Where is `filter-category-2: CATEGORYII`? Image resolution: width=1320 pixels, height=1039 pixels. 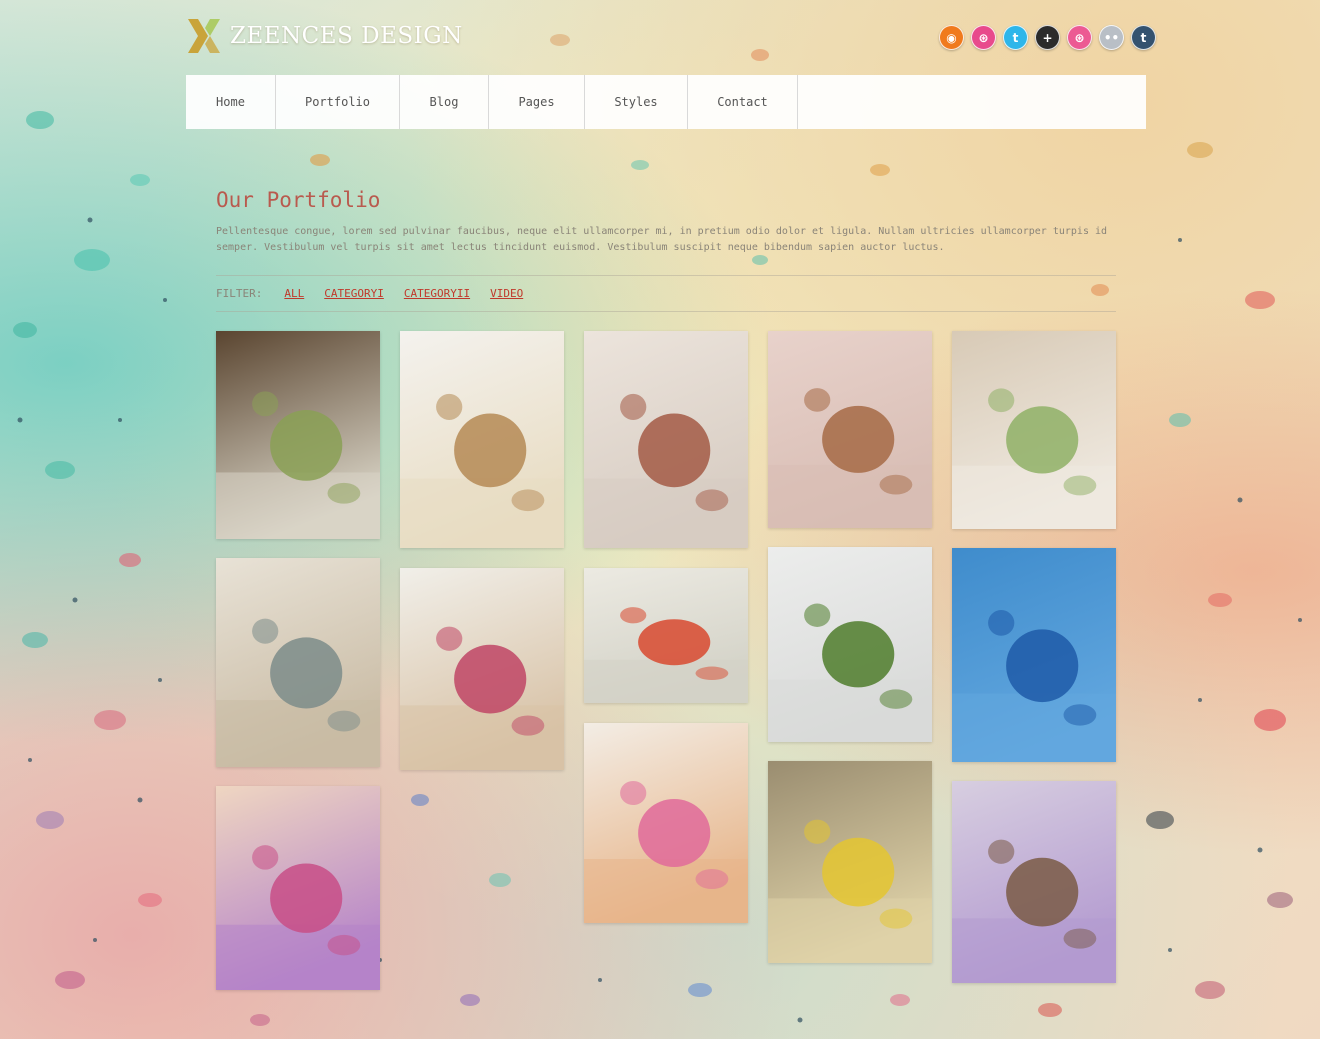 filter-category-2: CATEGORYII is located at coordinates (437, 293).